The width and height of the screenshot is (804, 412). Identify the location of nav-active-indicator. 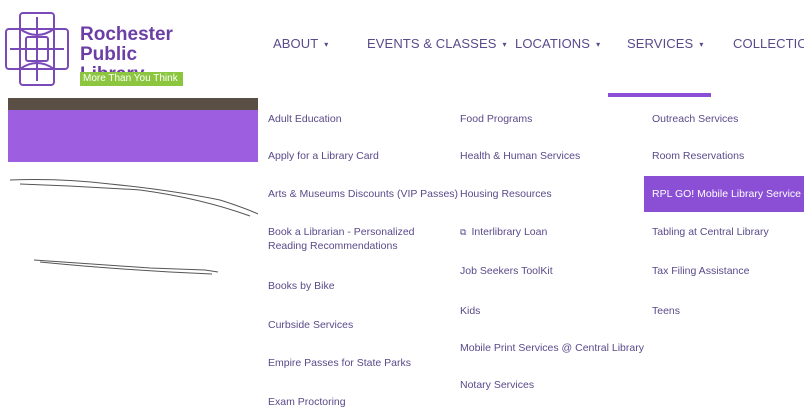
(659, 95).